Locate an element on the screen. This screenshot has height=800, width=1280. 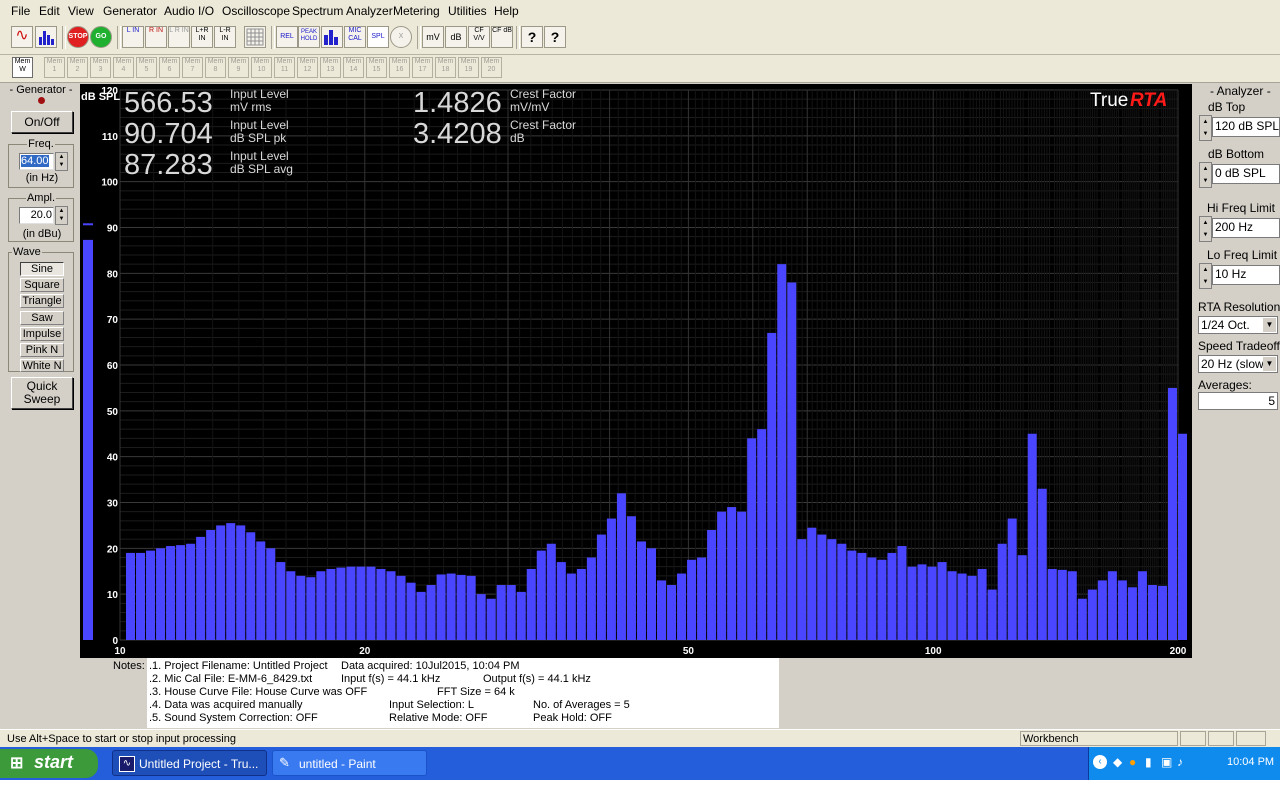
wave-triangle-button: Triangle is located at coordinates (42, 301).